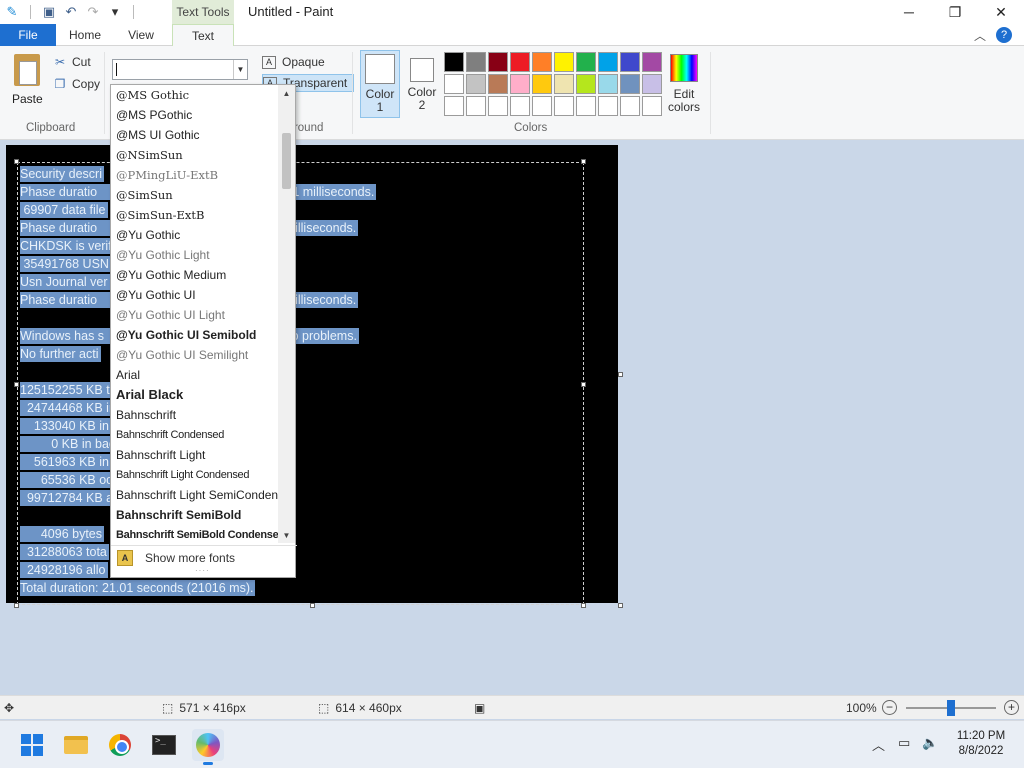 Image resolution: width=1024 pixels, height=768 pixels. I want to click on tab-view: View, so click(141, 35).